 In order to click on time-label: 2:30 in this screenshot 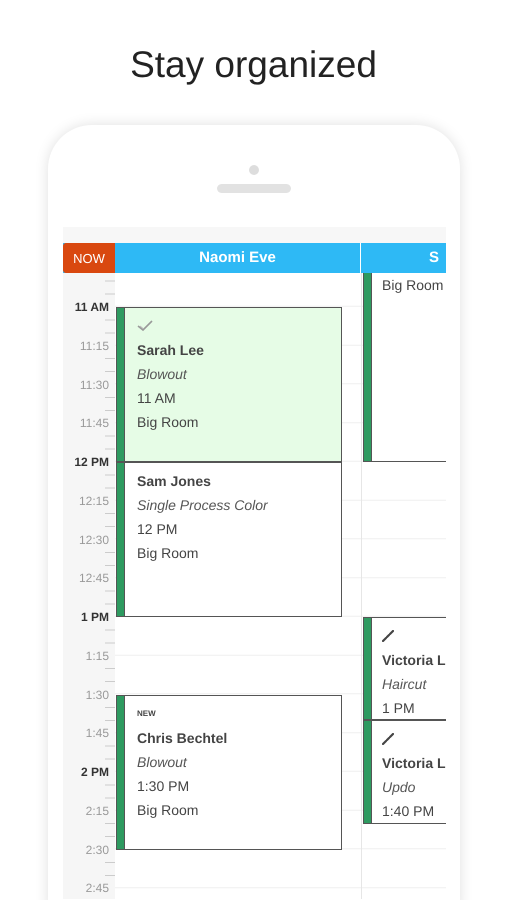, I will do `click(97, 850)`.